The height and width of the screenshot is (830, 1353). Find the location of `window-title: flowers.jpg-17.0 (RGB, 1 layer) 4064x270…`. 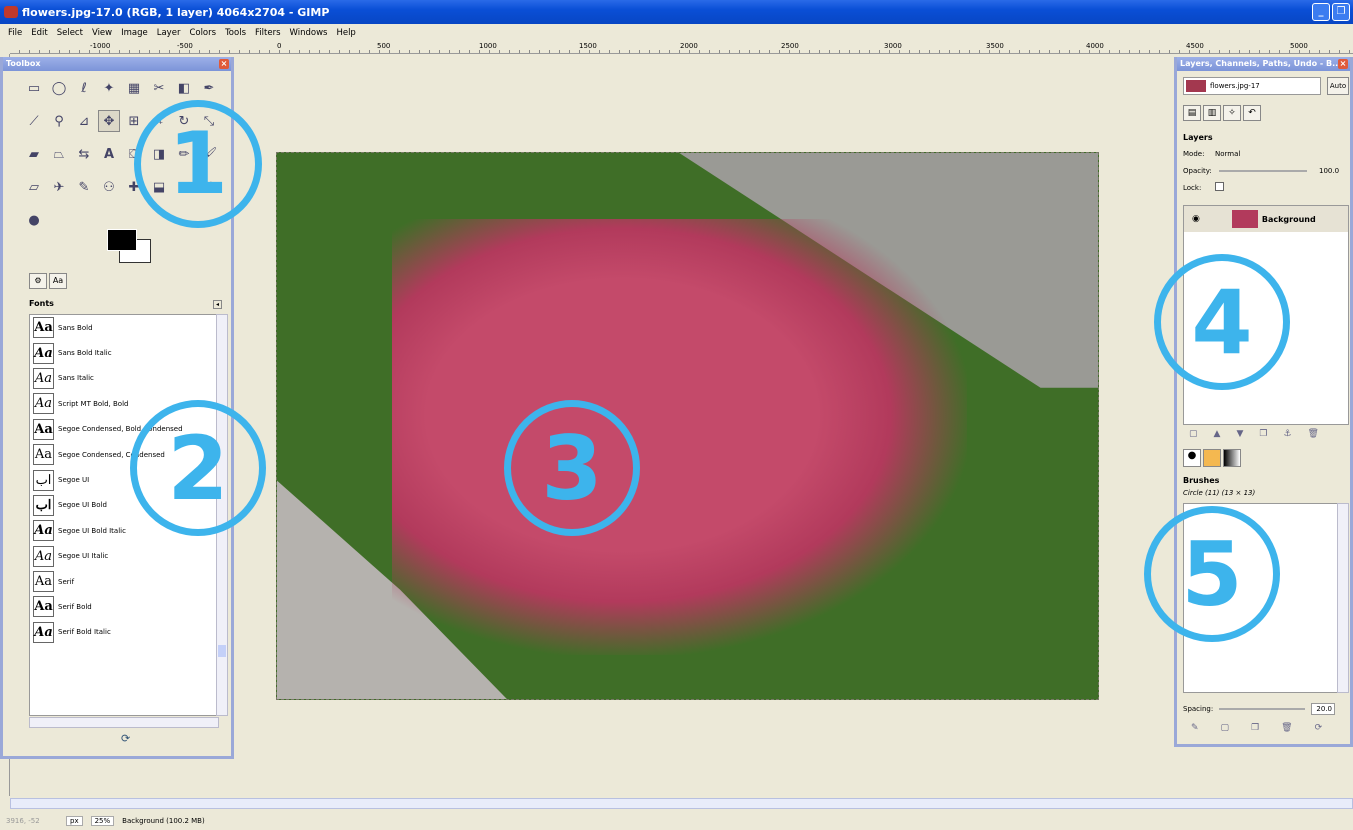

window-title: flowers.jpg-17.0 (RGB, 1 layer) 4064x270… is located at coordinates (176, 12).